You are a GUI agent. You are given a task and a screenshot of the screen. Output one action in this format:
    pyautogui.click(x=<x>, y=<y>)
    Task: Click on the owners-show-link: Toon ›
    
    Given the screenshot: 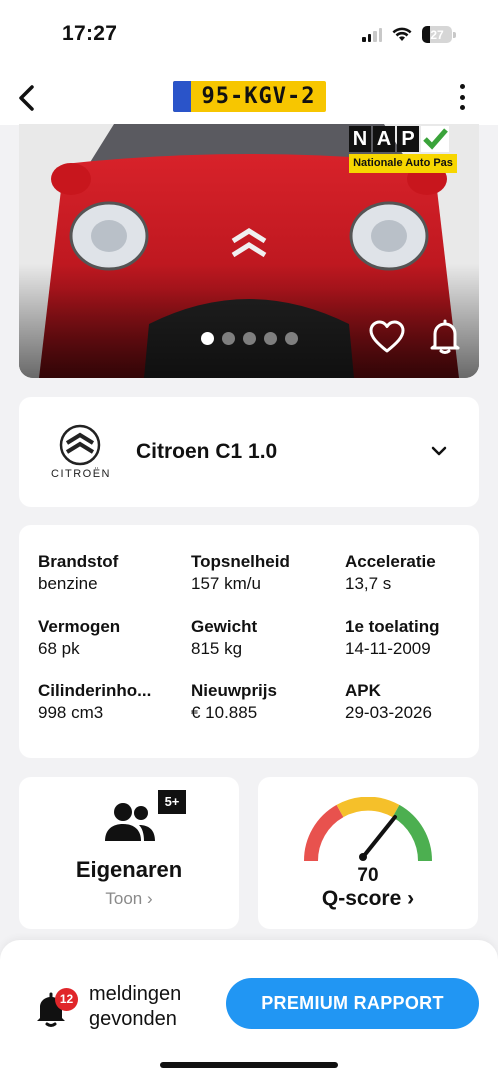 What is the action you would take?
    pyautogui.click(x=129, y=899)
    